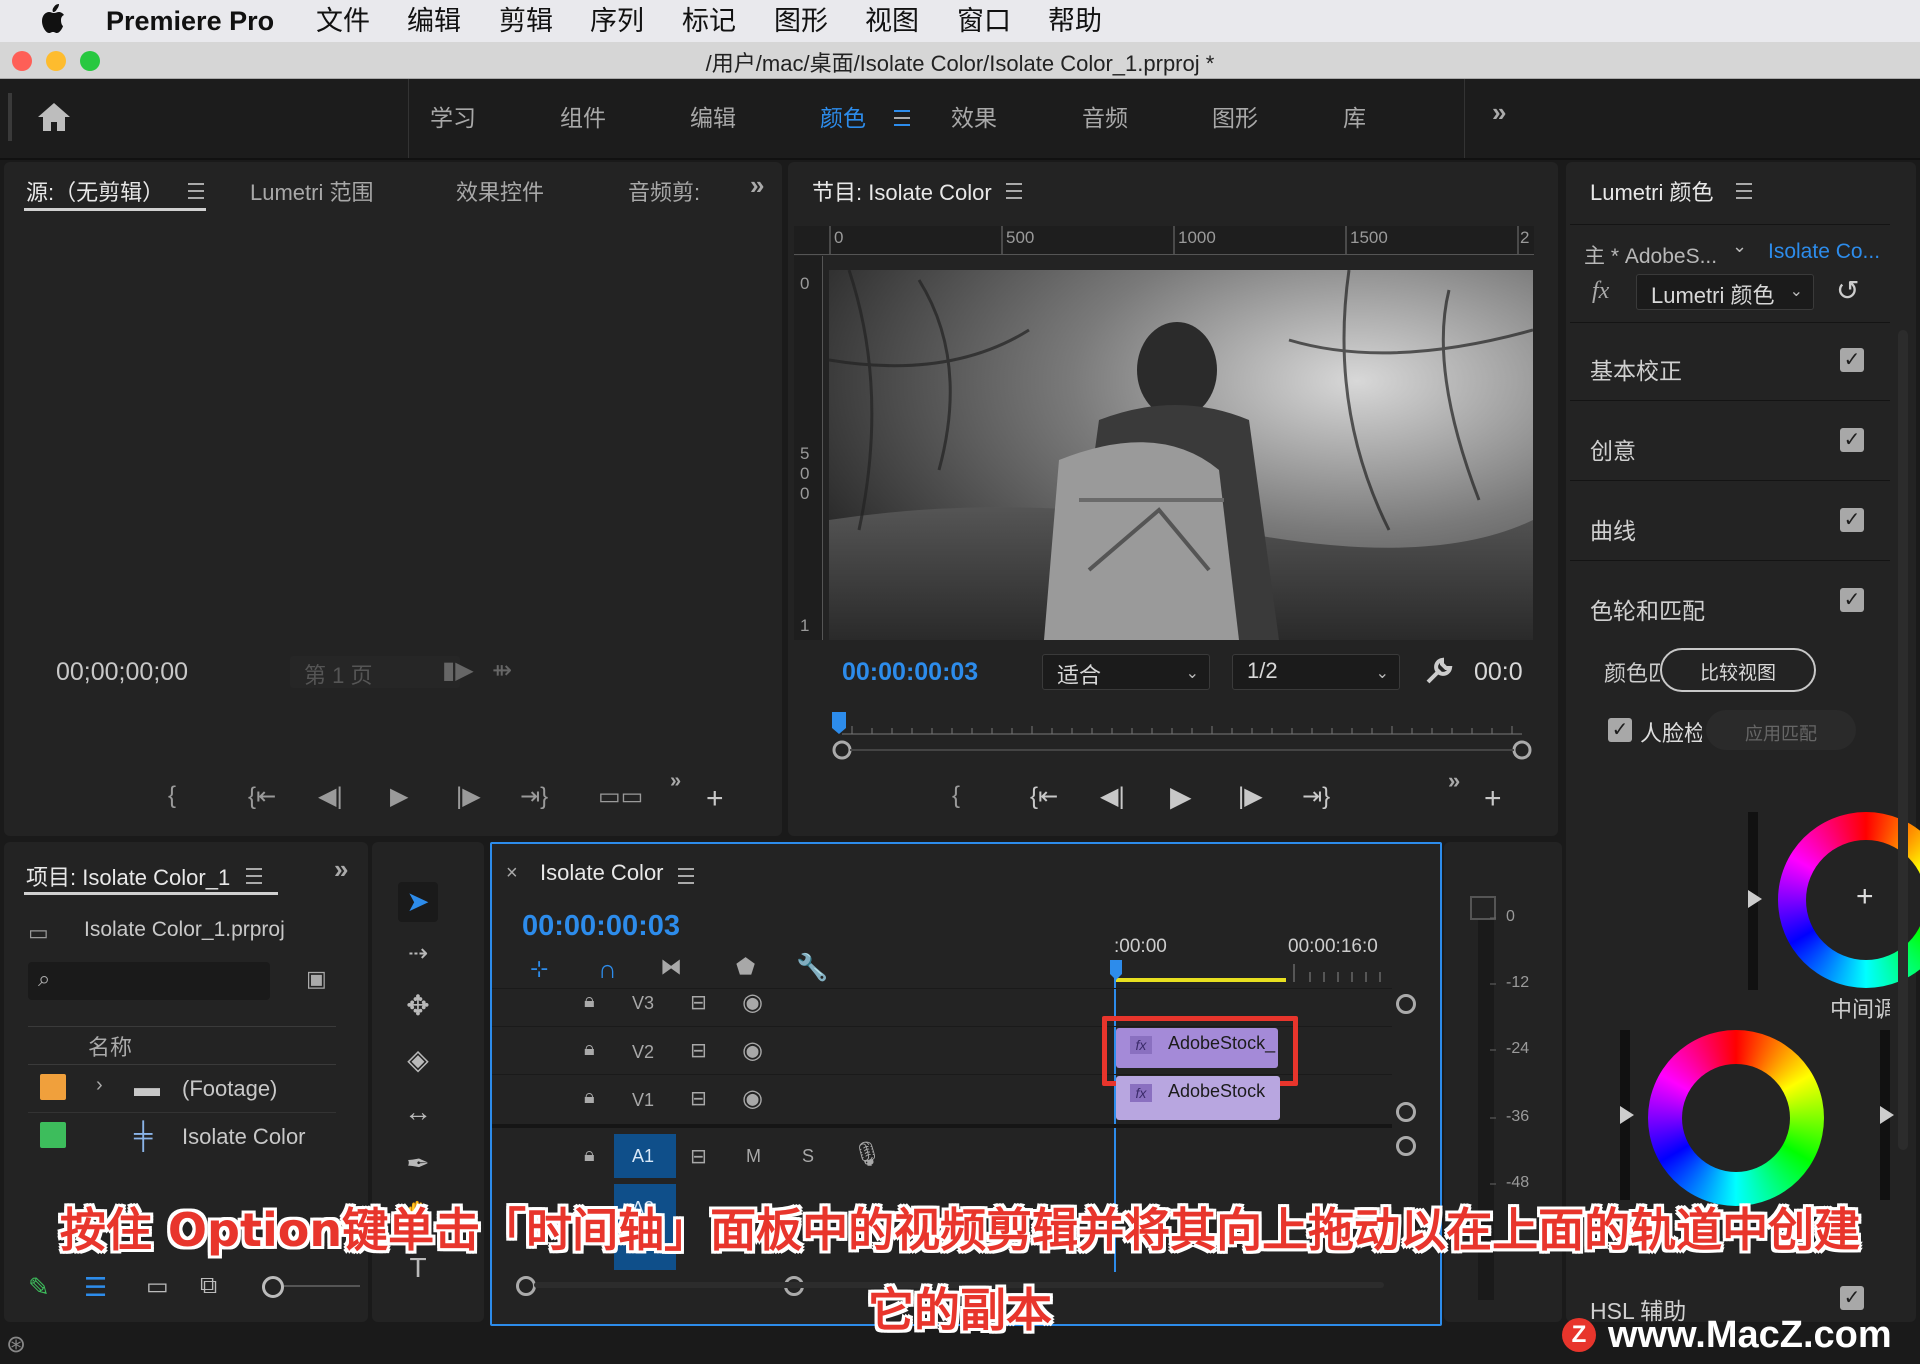 This screenshot has height=1364, width=1920. What do you see at coordinates (1744, 191) in the screenshot?
I see `lumetri-menu-icon` at bounding box center [1744, 191].